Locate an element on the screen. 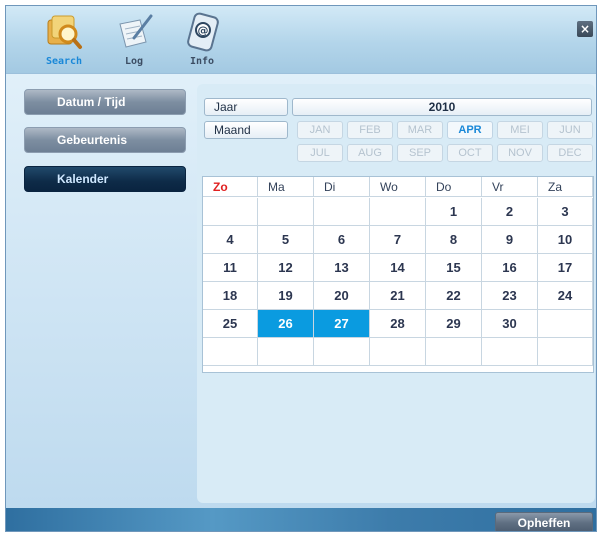 The width and height of the screenshot is (603, 538). day-cell: 5 is located at coordinates (286, 240).